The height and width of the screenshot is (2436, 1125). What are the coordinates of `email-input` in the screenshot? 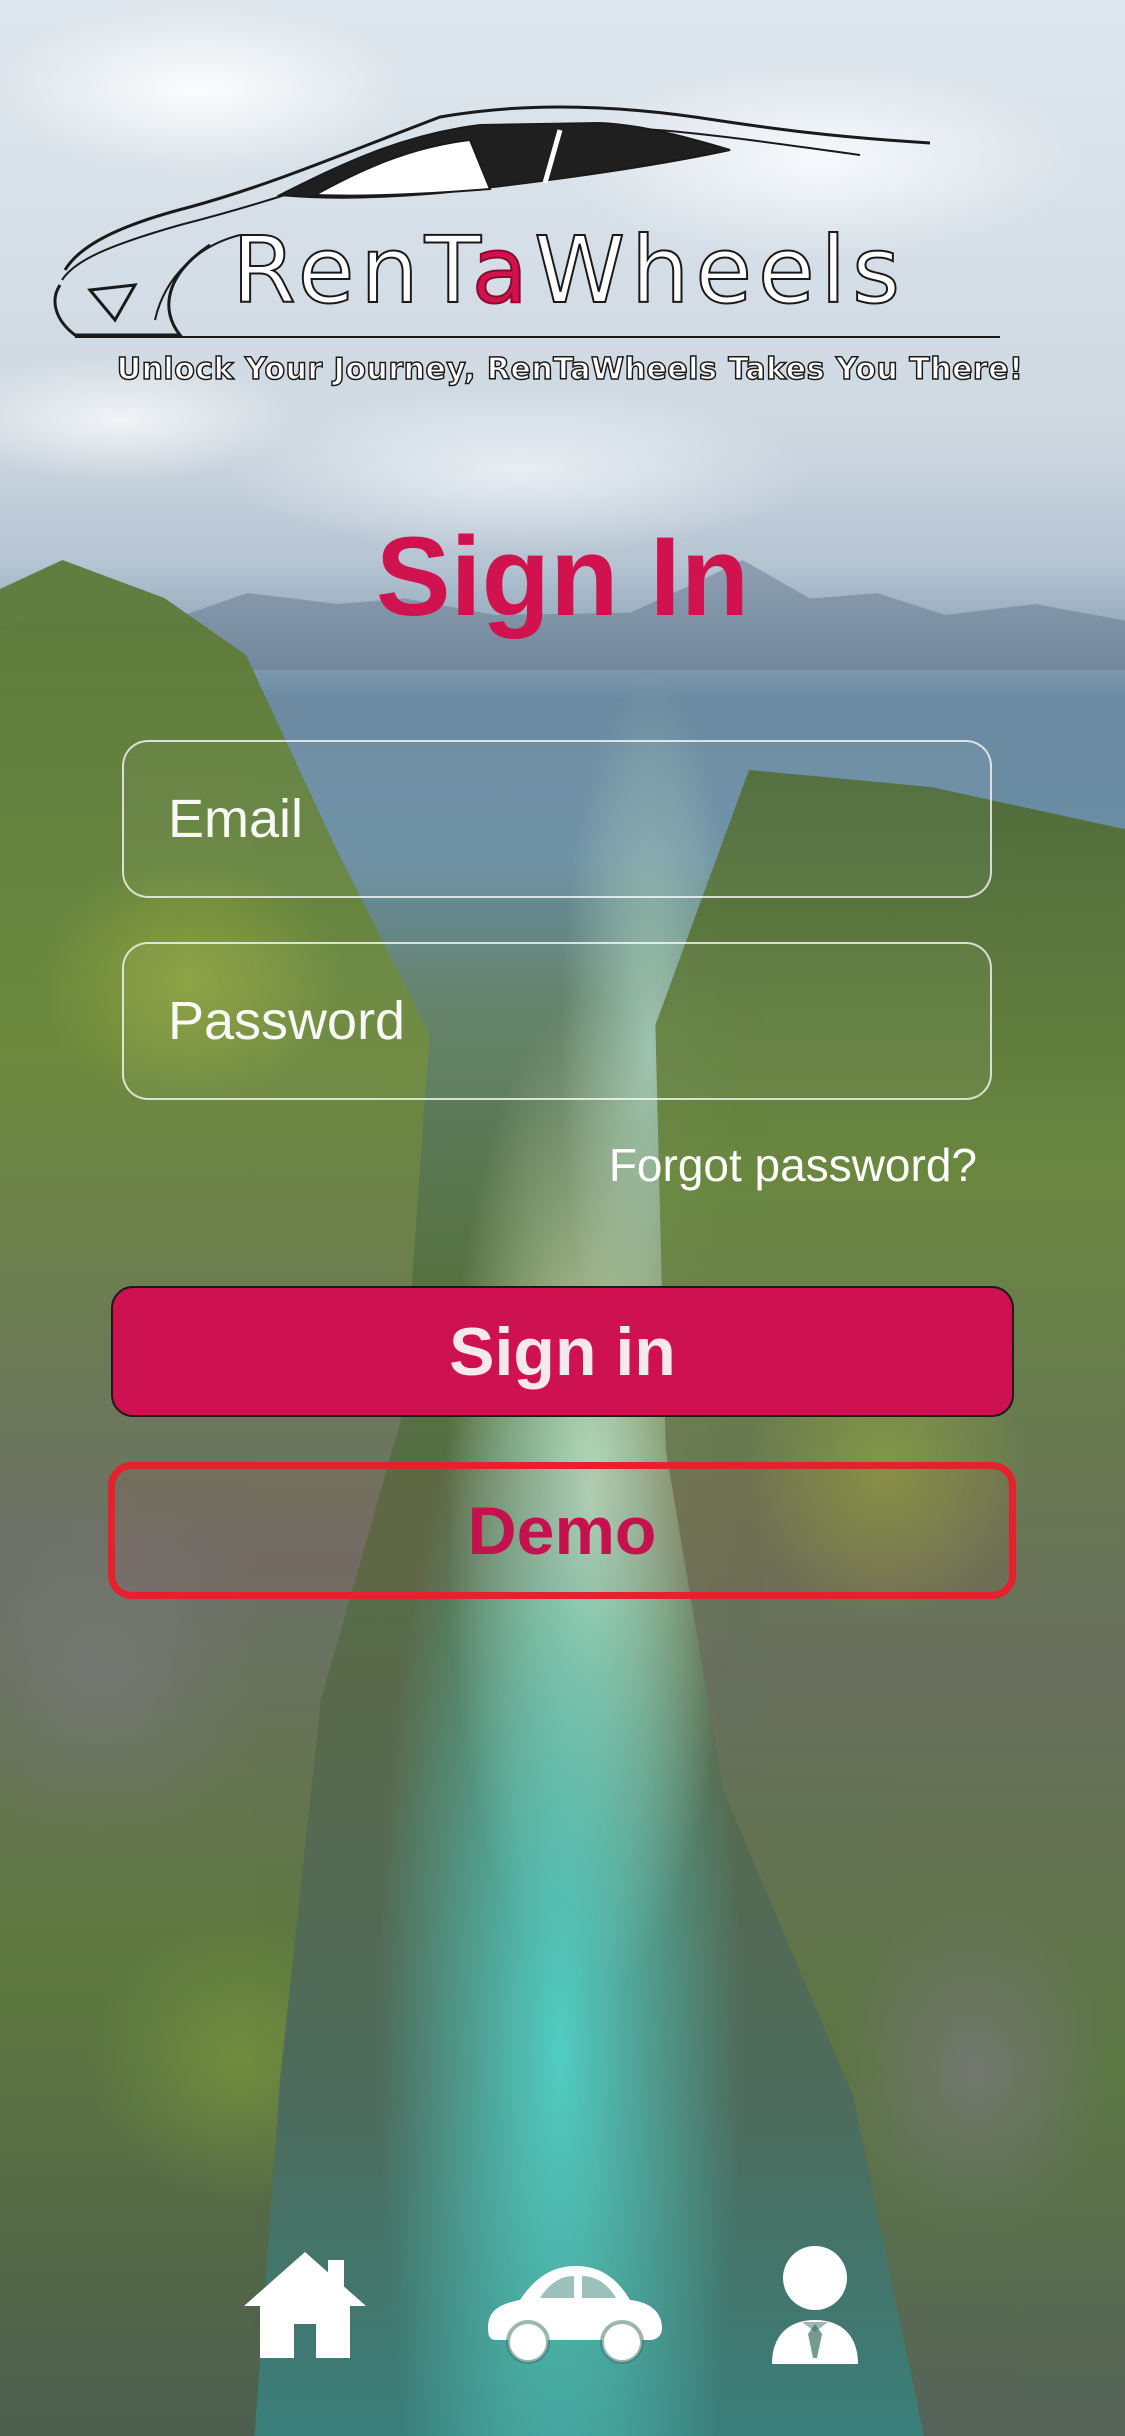 It's located at (557, 819).